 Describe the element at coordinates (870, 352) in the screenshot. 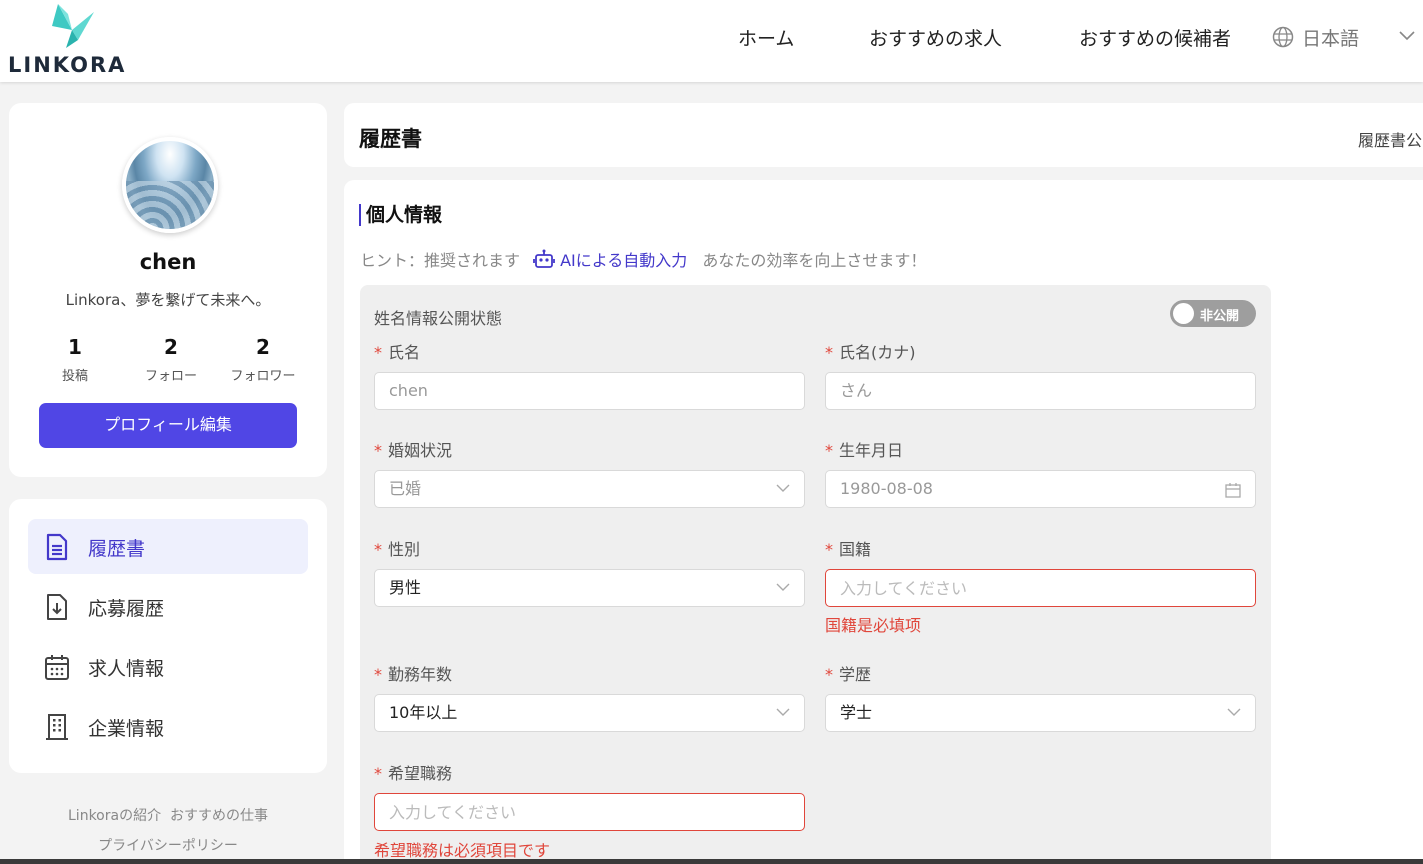

I see `kana-label: * 氏名(カナ)` at that location.